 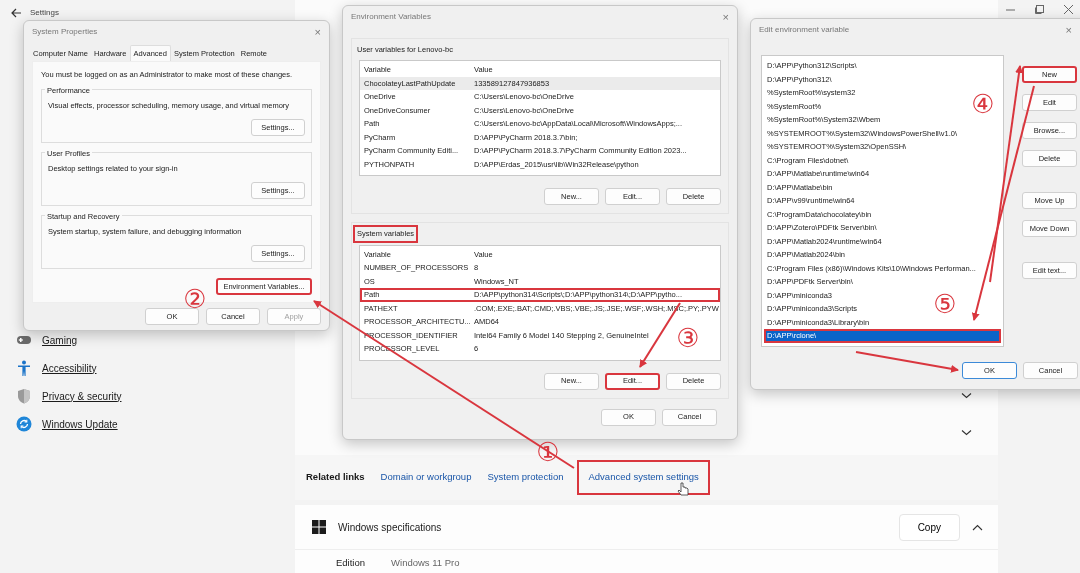 What do you see at coordinates (425, 563) in the screenshot?
I see `spec-value: Windows 11 Pro` at bounding box center [425, 563].